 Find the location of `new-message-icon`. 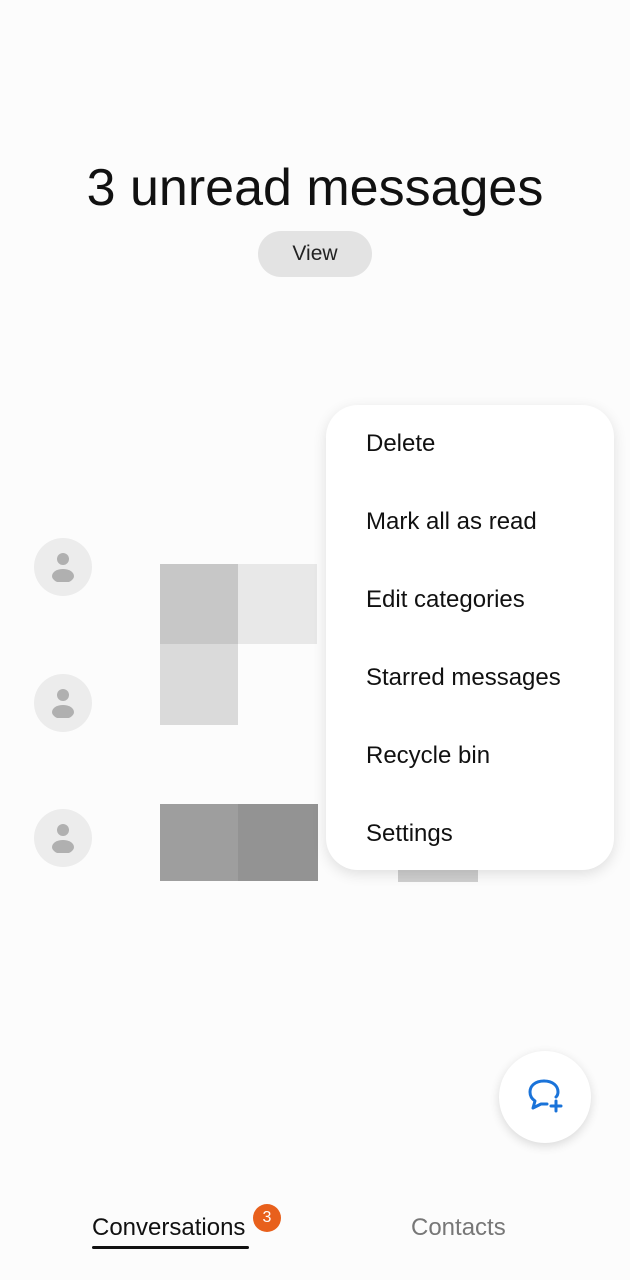

new-message-icon is located at coordinates (545, 1096).